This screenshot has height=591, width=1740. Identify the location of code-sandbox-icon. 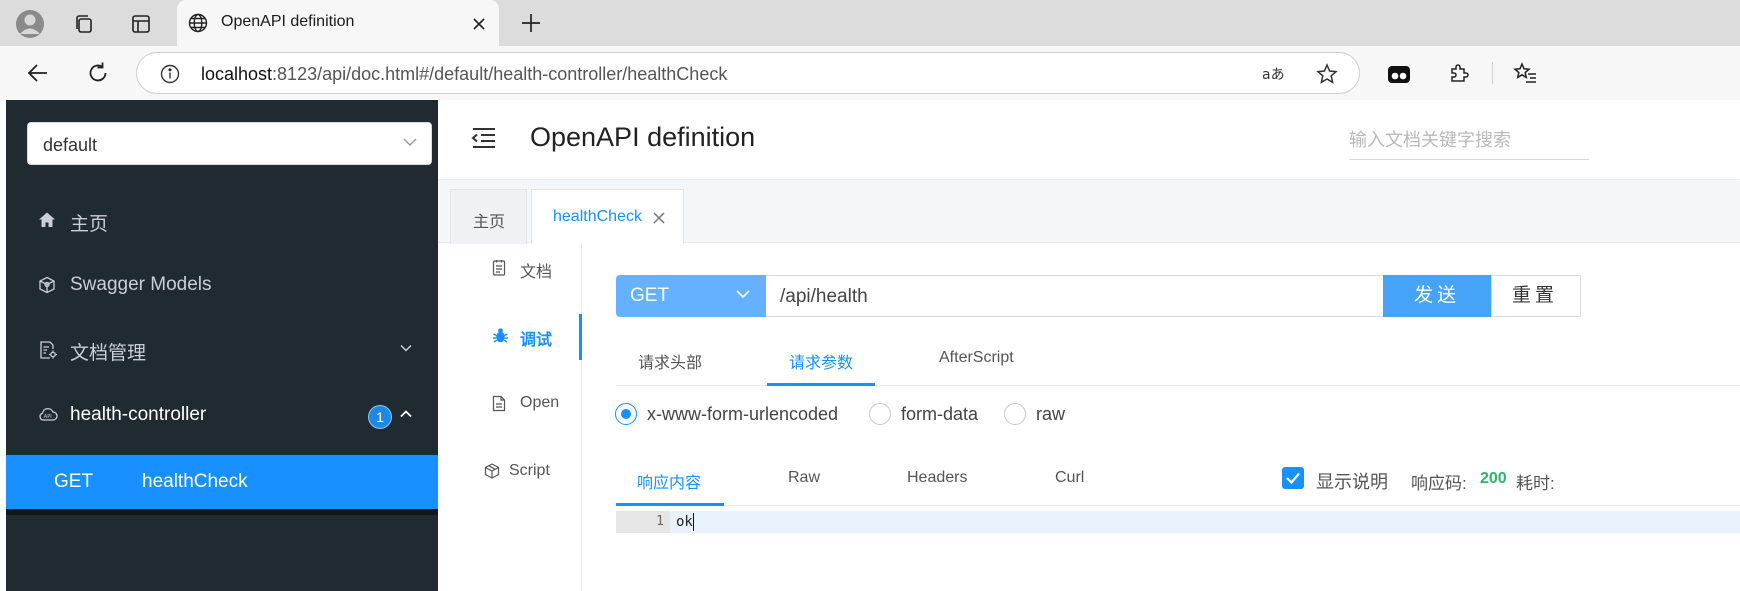
(492, 471).